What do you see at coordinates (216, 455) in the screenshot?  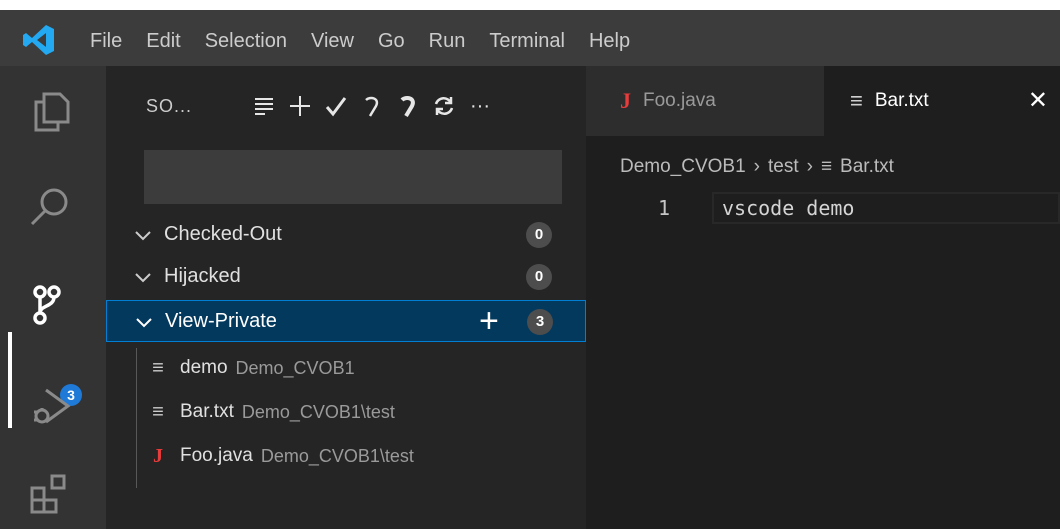 I see `file-name: Foo.java` at bounding box center [216, 455].